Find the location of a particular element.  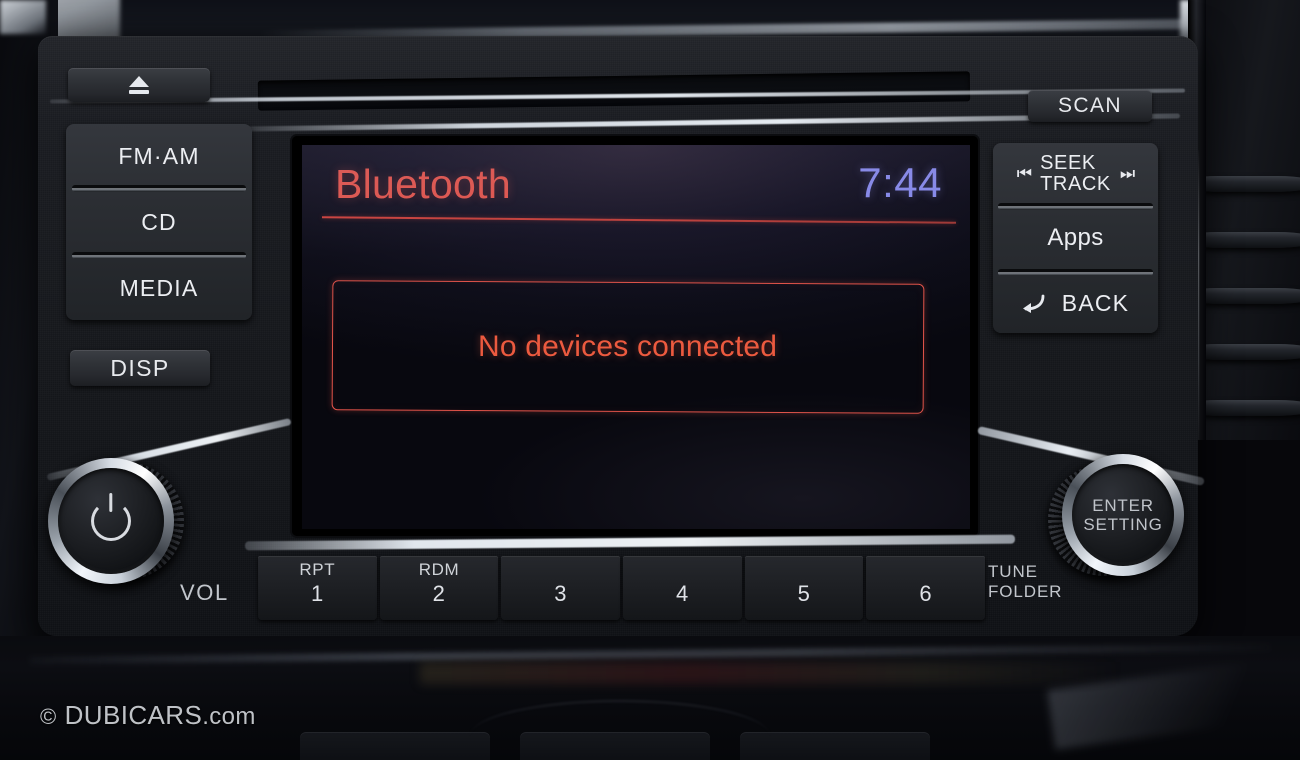

cd-label: CD is located at coordinates (159, 221).